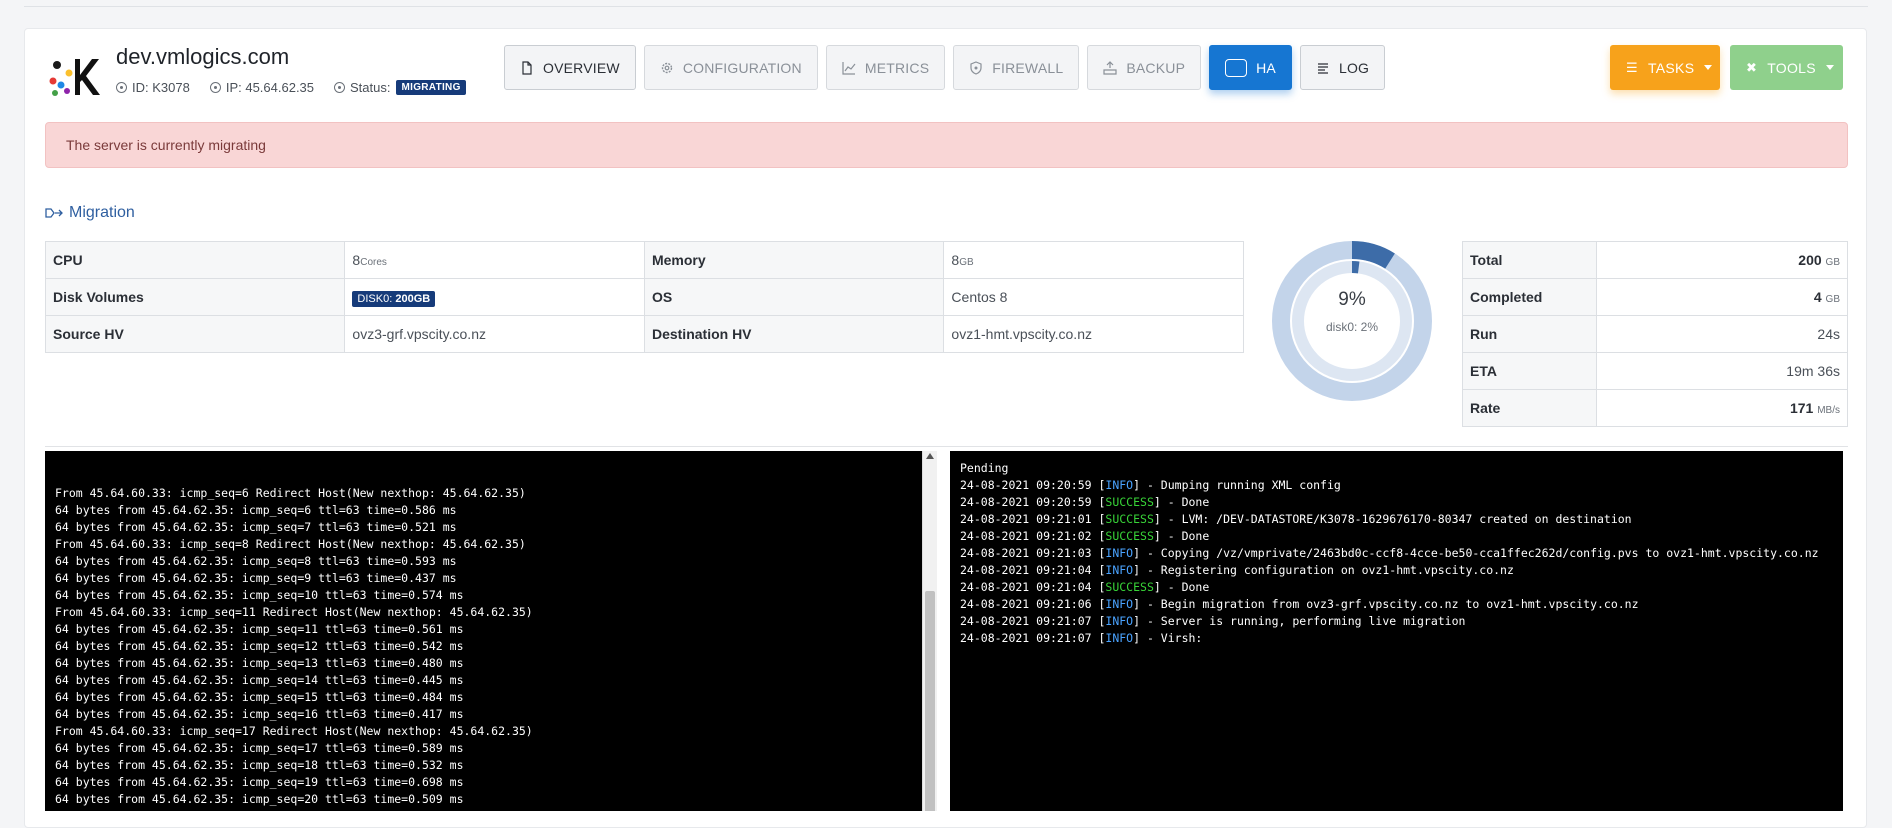 Image resolution: width=1892 pixels, height=828 pixels. What do you see at coordinates (1093, 260) in the screenshot?
I see `memory-value-cell: 8GB` at bounding box center [1093, 260].